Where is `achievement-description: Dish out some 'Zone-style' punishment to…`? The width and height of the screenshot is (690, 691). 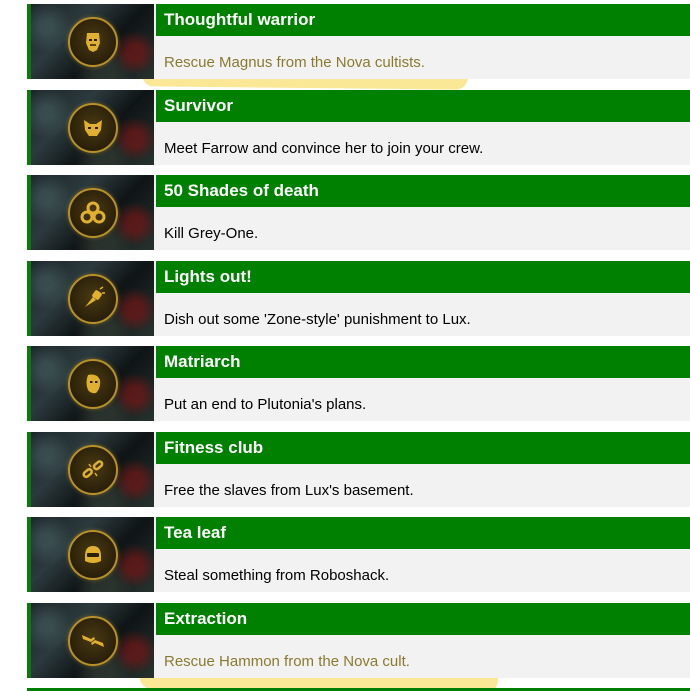
achievement-description: Dish out some 'Zone-style' punishment to… is located at coordinates (317, 319).